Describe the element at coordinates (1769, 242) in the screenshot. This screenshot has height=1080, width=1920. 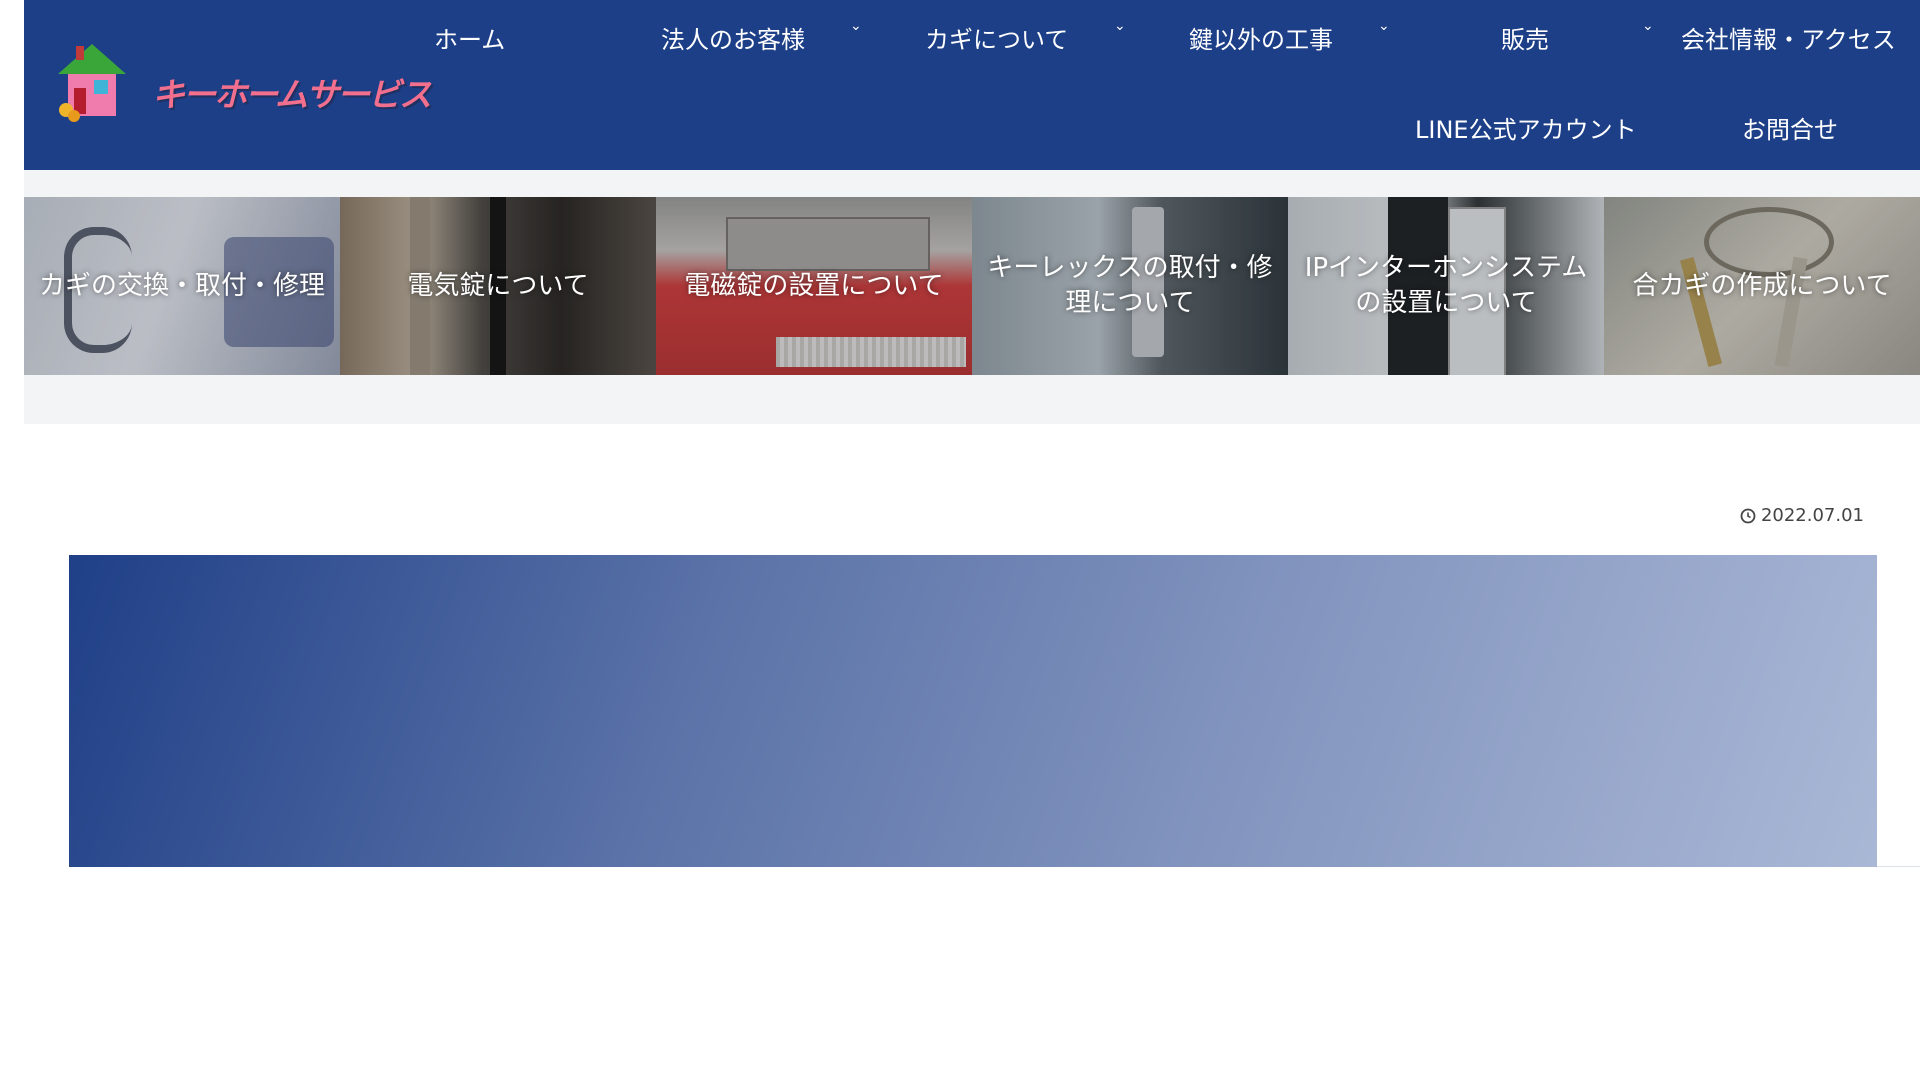
I see `key-ring-shape` at that location.